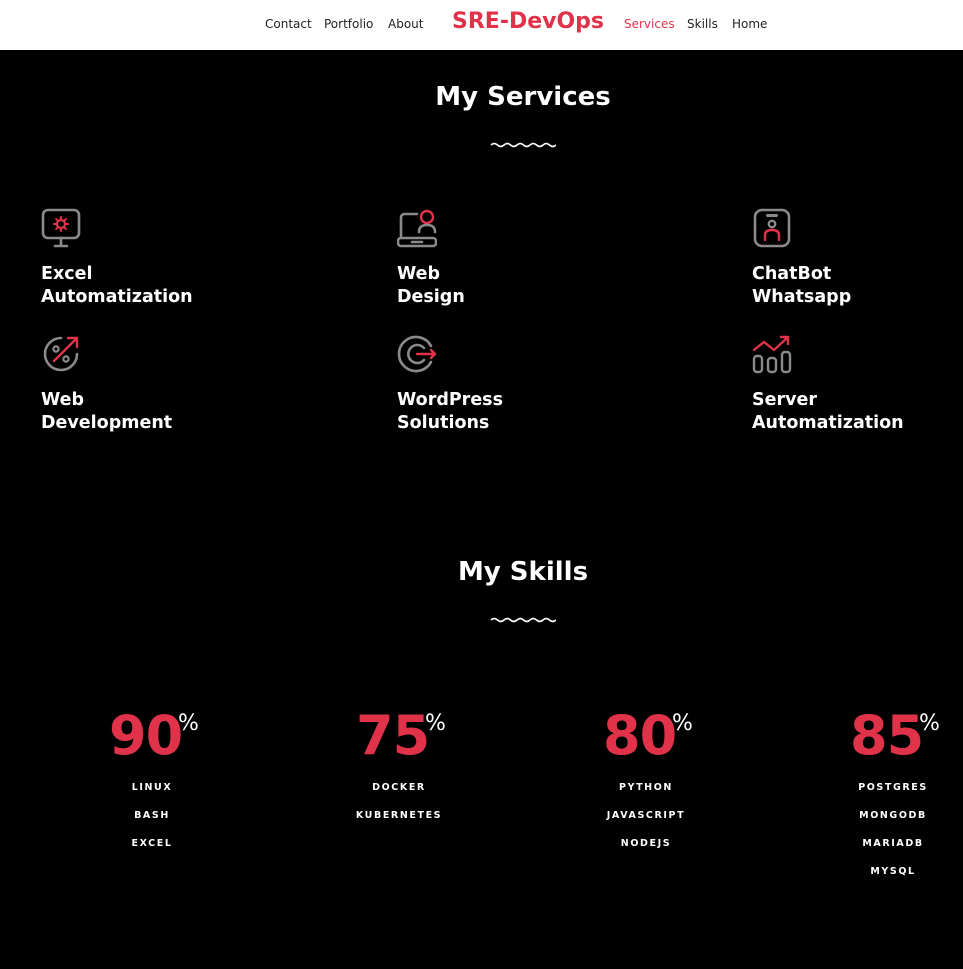  What do you see at coordinates (161, 384) in the screenshot?
I see `service-card-web-development: Web Development` at bounding box center [161, 384].